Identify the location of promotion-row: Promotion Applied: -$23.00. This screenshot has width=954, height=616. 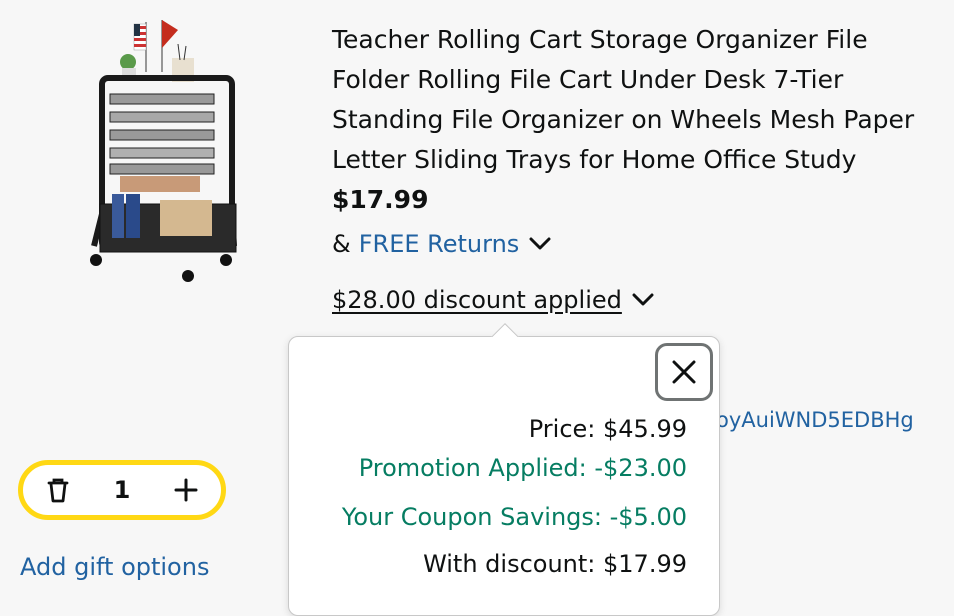
(522, 468).